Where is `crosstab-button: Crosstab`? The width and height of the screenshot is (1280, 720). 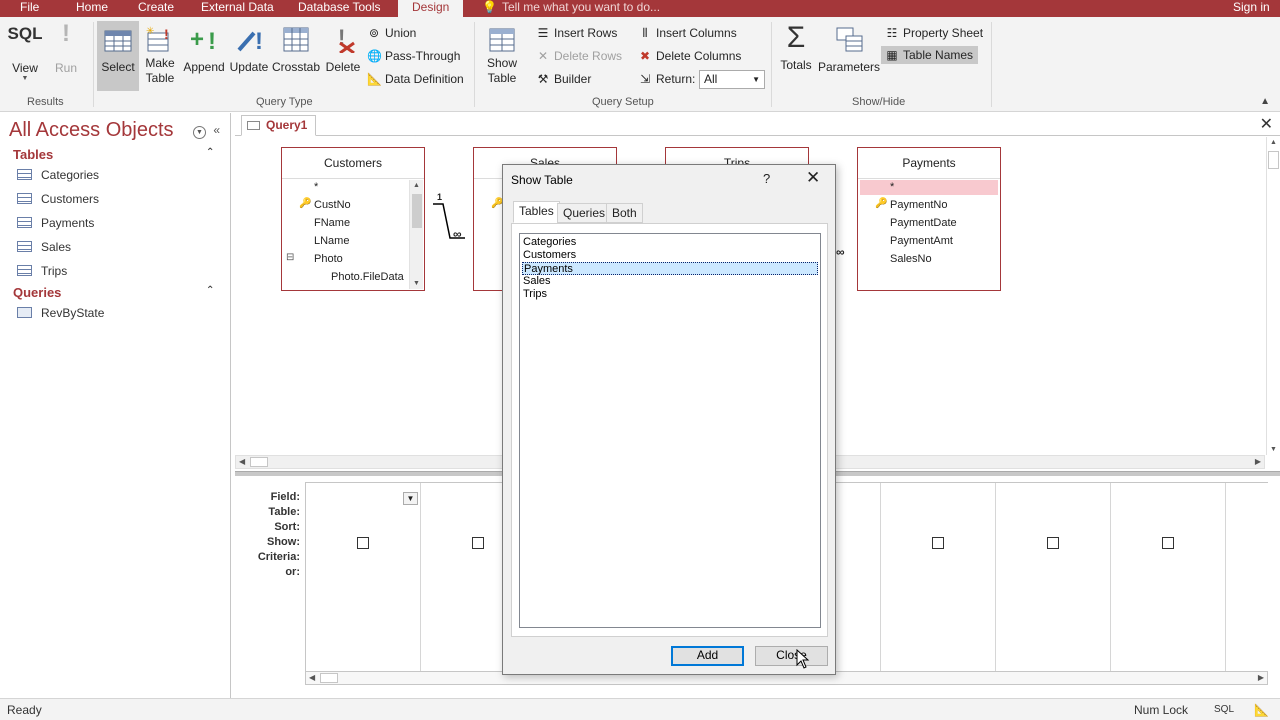 crosstab-button: Crosstab is located at coordinates (296, 56).